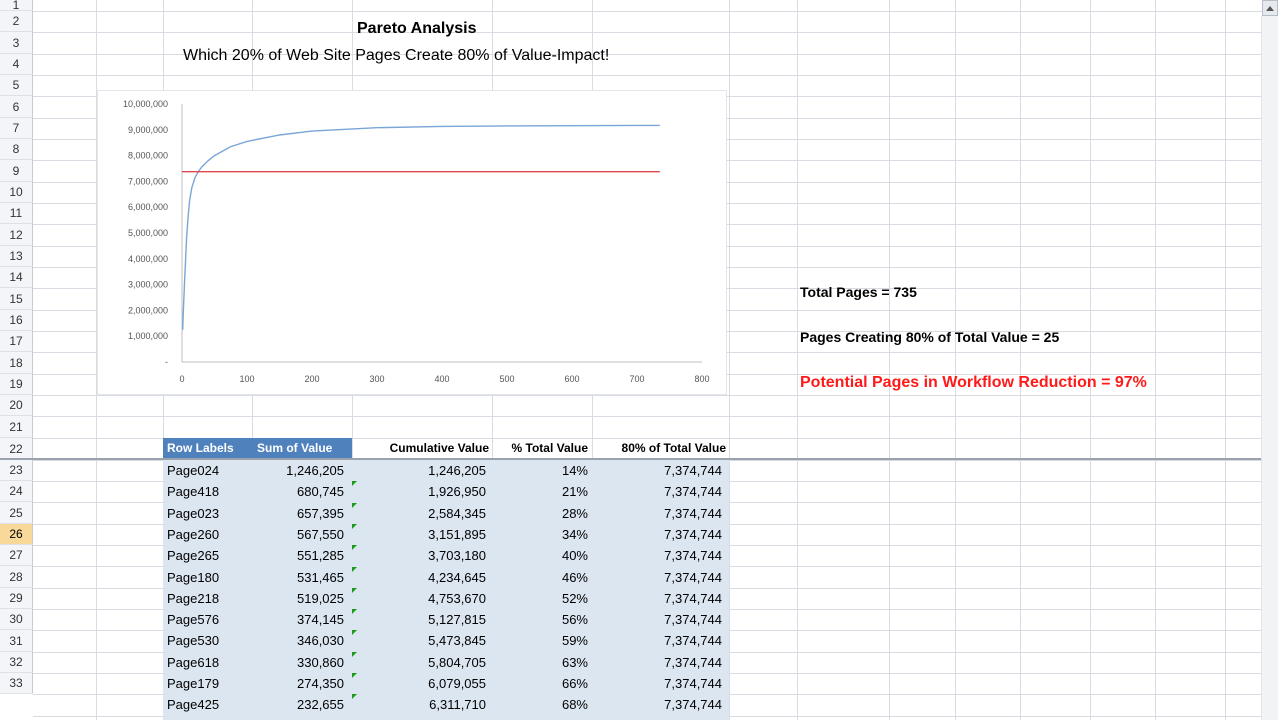 The height and width of the screenshot is (720, 1280). I want to click on table-cell: 2,584,345, so click(419, 513).